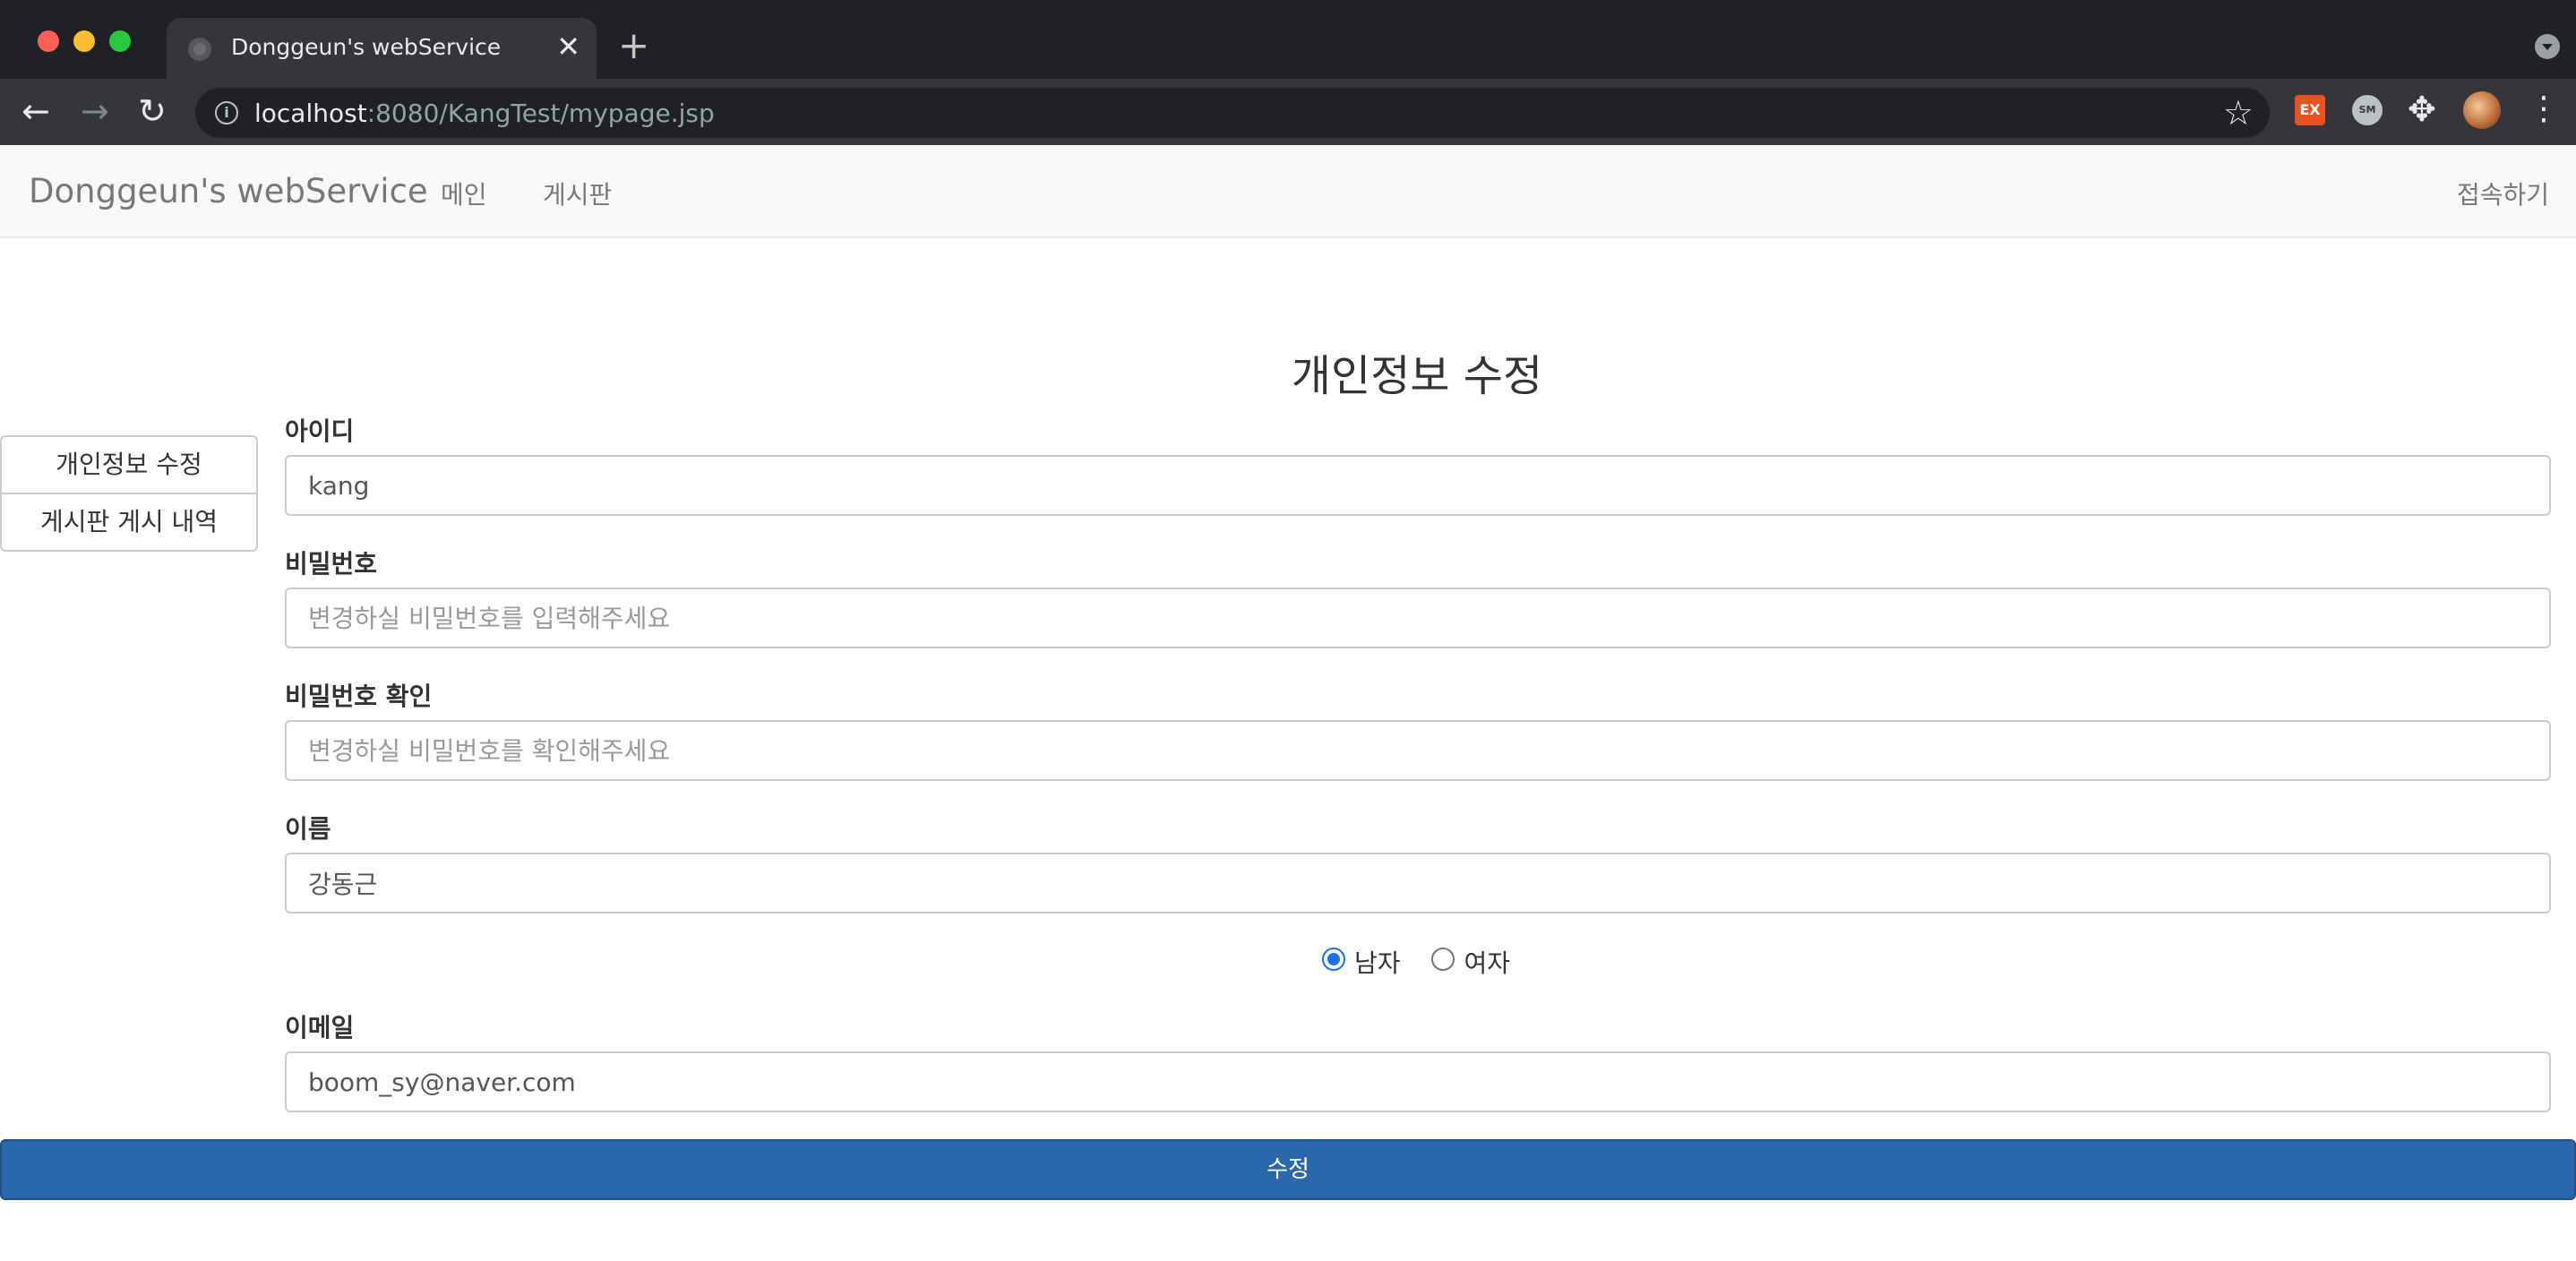  I want to click on address-bar: i localhost:8080/KangTest/mypage.jsp ☆, so click(1232, 113).